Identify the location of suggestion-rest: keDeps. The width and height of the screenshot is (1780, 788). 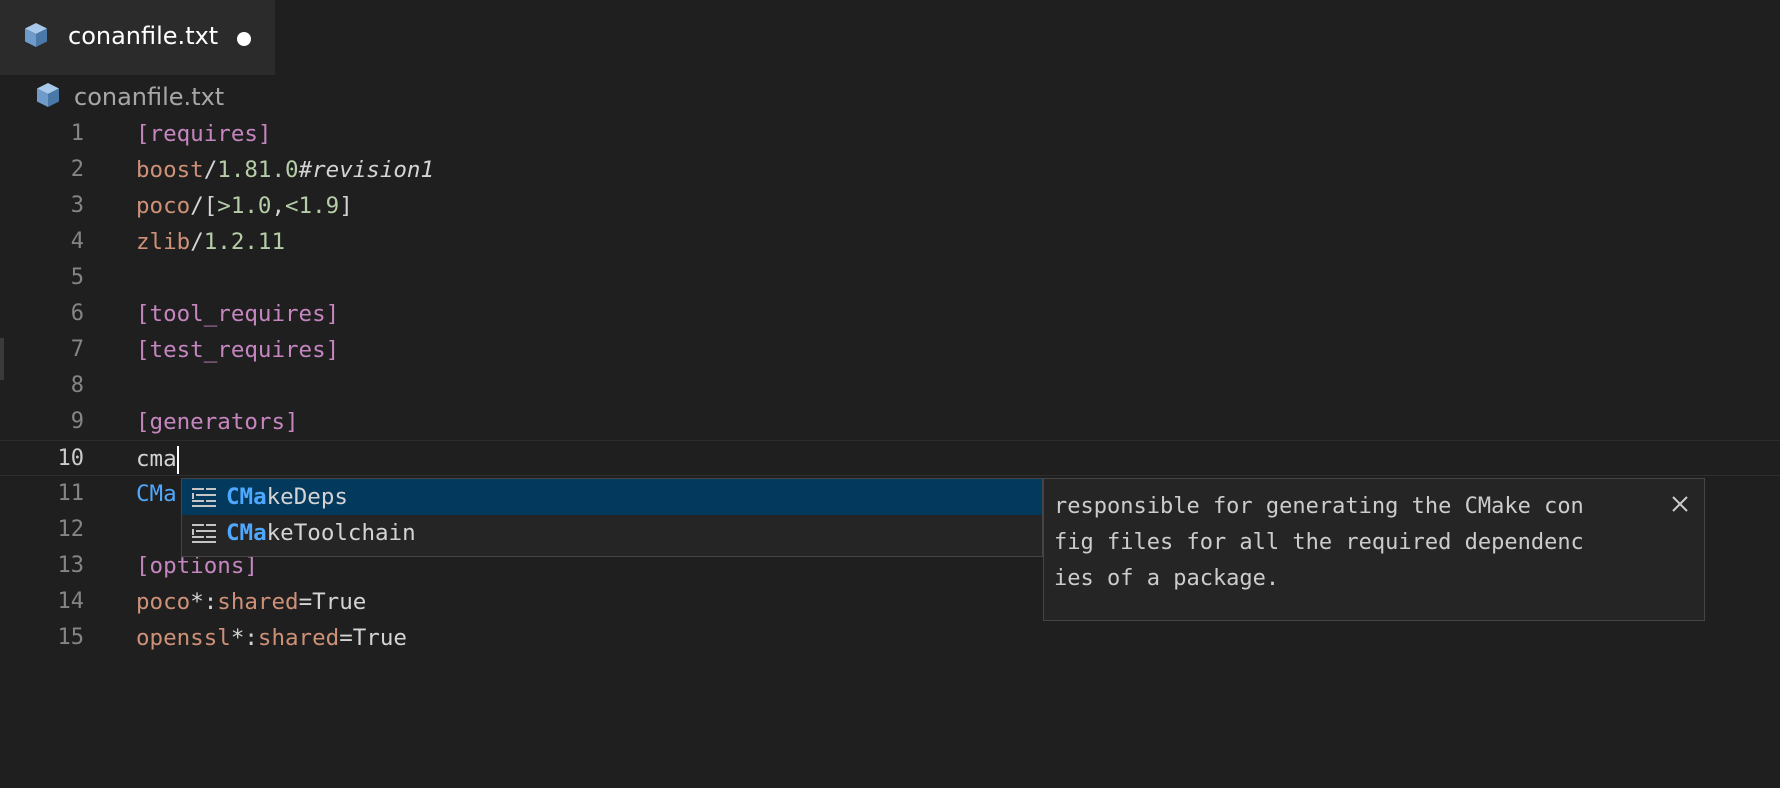
(307, 497).